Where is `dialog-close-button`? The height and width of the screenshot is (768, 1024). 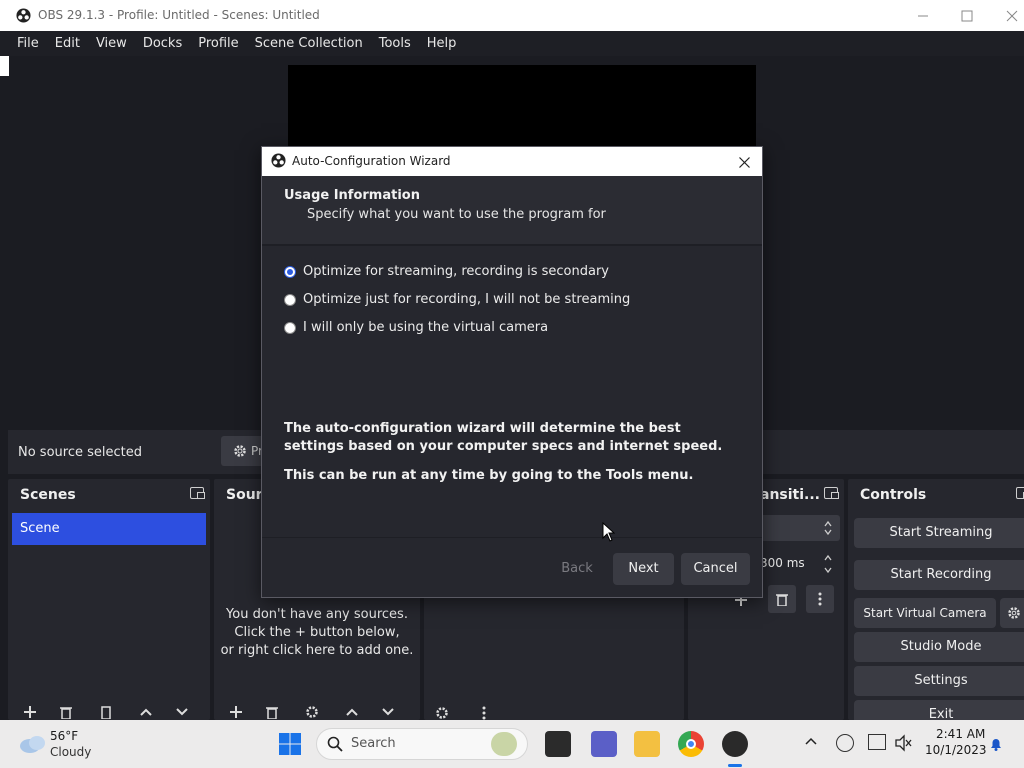 dialog-close-button is located at coordinates (744, 162).